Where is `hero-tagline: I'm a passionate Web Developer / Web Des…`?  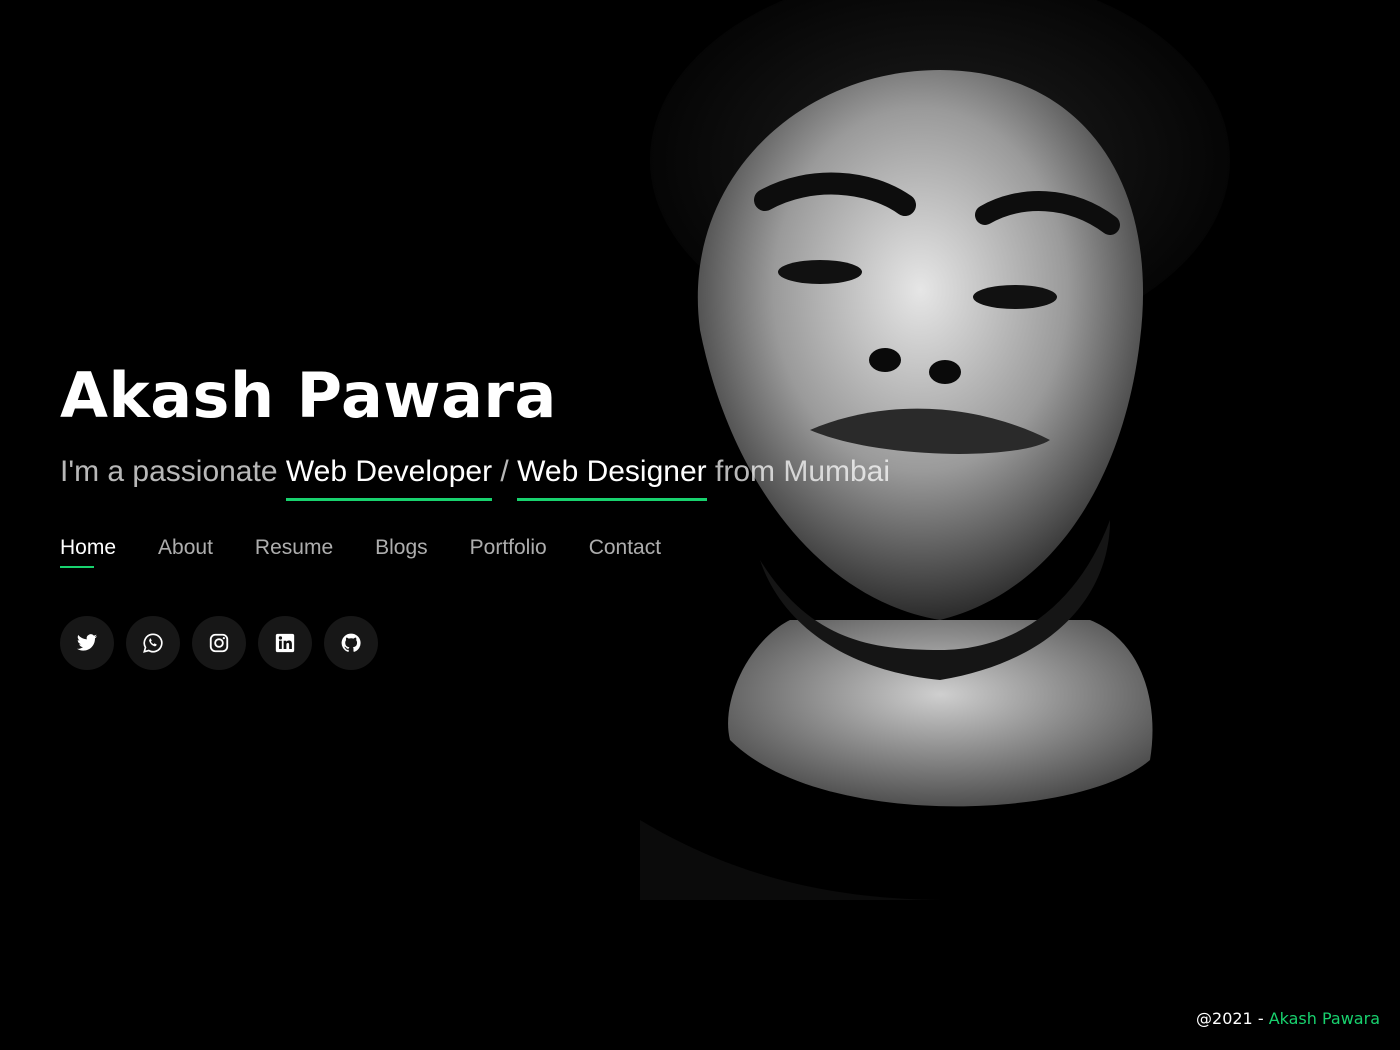
hero-tagline: I'm a passionate Web Developer / Web Des… is located at coordinates (550, 477).